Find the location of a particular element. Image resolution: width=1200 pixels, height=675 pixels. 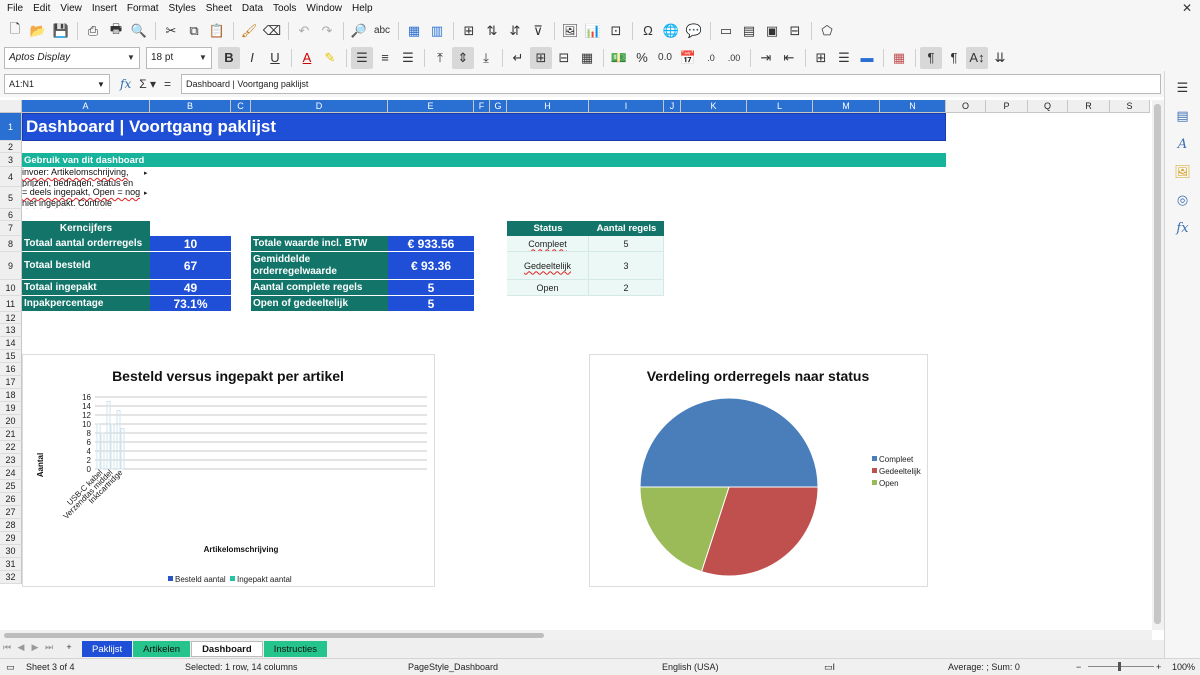

horizontal-scrollbar is located at coordinates (576, 635).